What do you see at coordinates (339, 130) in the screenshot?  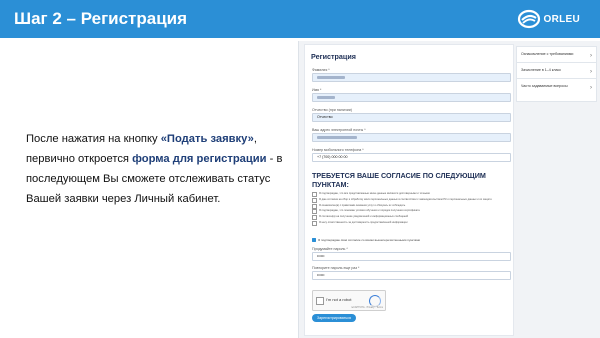 I see `field-label-email: Ваш адрес электронной почты *` at bounding box center [339, 130].